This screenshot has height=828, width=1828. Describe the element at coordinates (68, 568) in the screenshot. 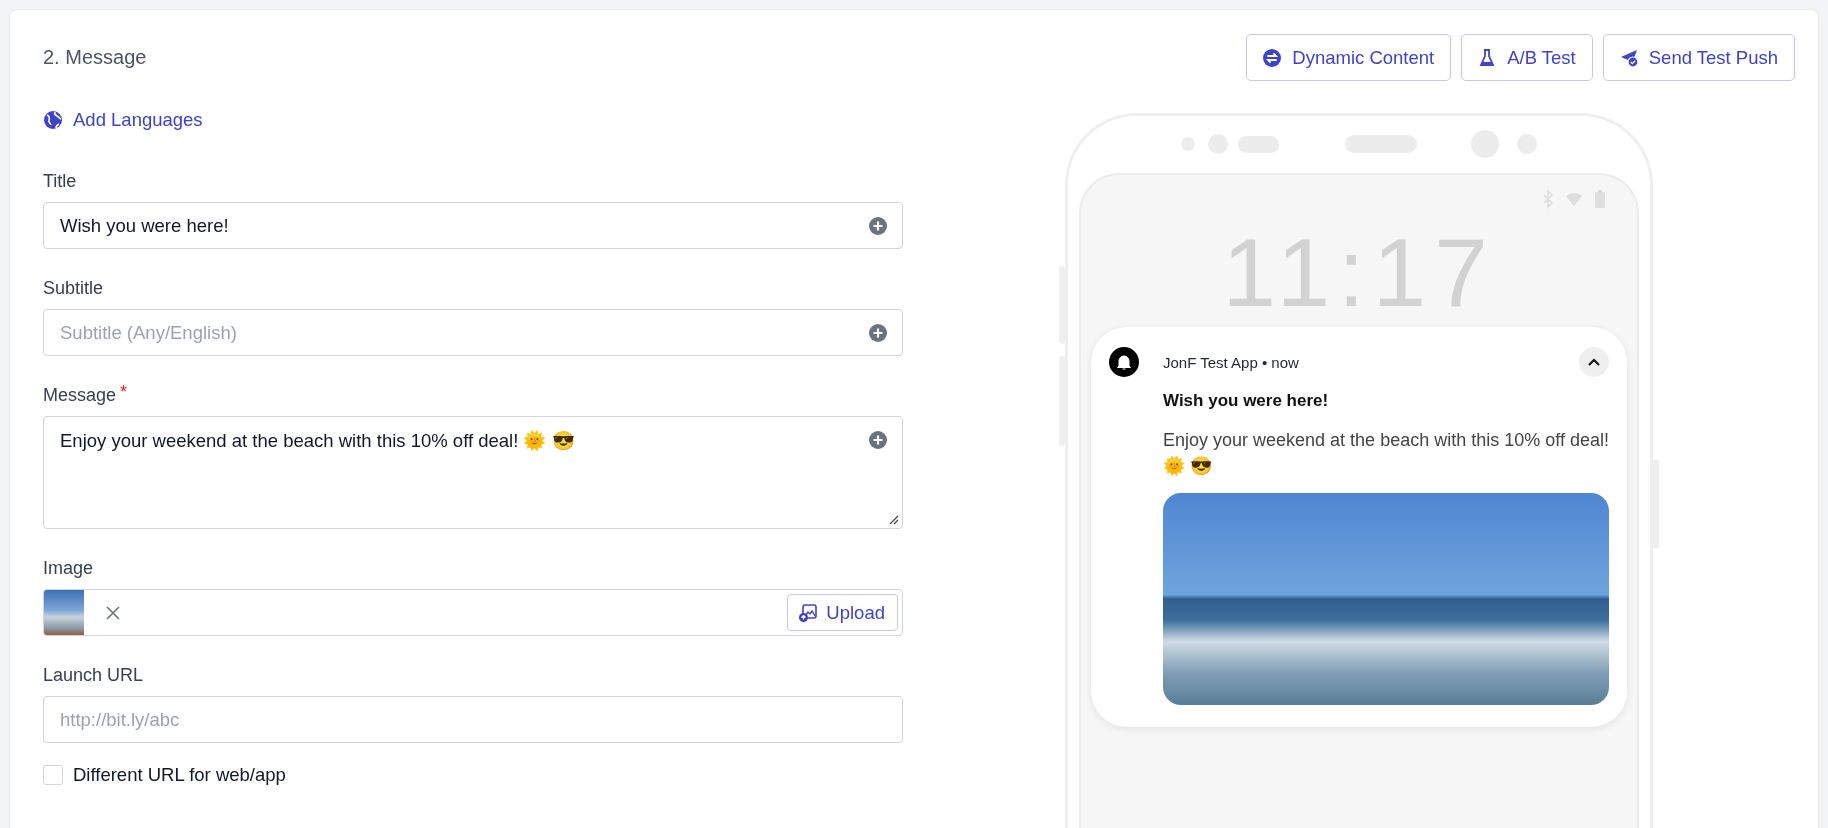

I see `field-label: Image` at that location.